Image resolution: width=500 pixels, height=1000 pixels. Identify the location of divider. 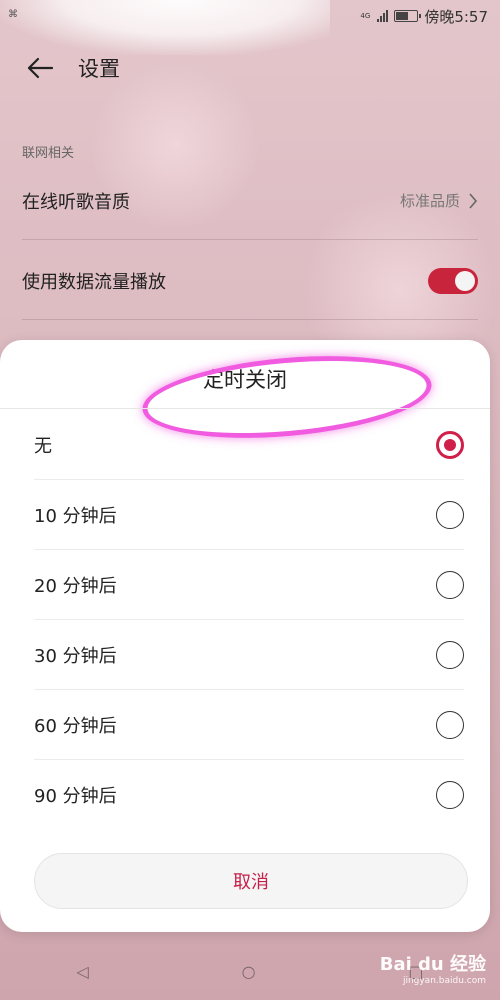
(245, 408).